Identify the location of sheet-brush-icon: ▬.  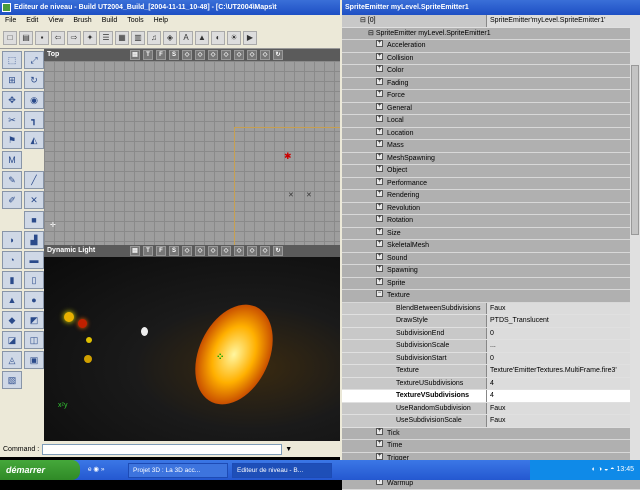
(34, 260).